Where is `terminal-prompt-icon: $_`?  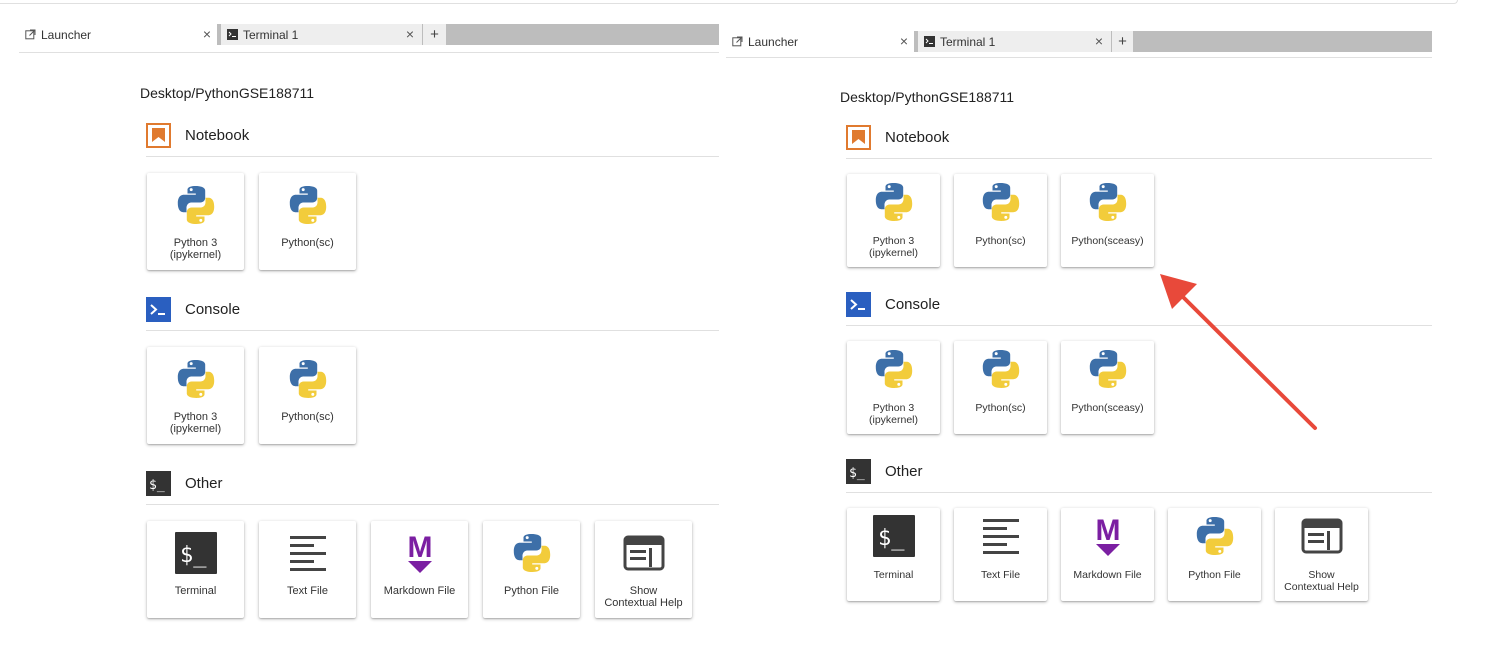
terminal-prompt-icon: $_ is located at coordinates (858, 471).